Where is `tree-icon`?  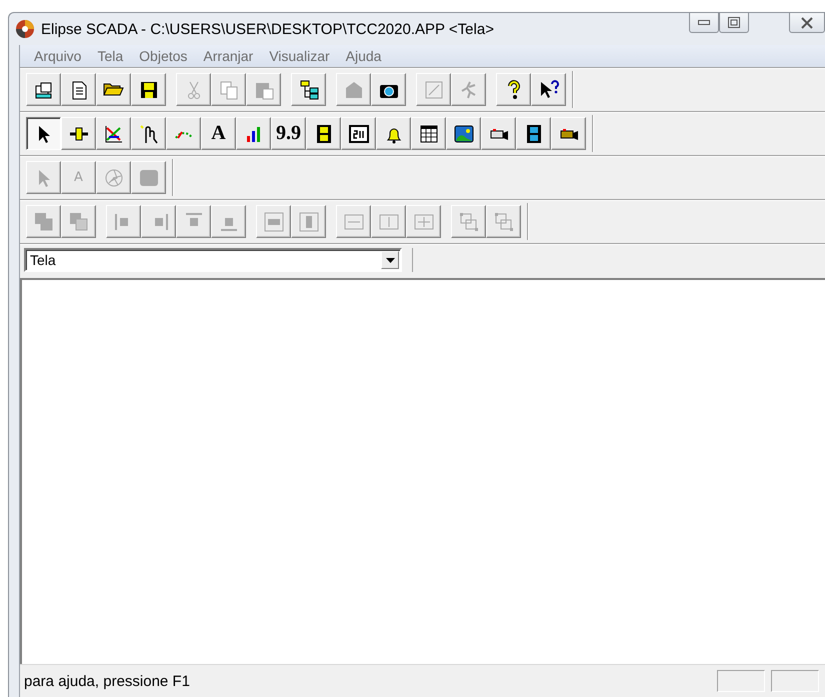 tree-icon is located at coordinates (309, 89).